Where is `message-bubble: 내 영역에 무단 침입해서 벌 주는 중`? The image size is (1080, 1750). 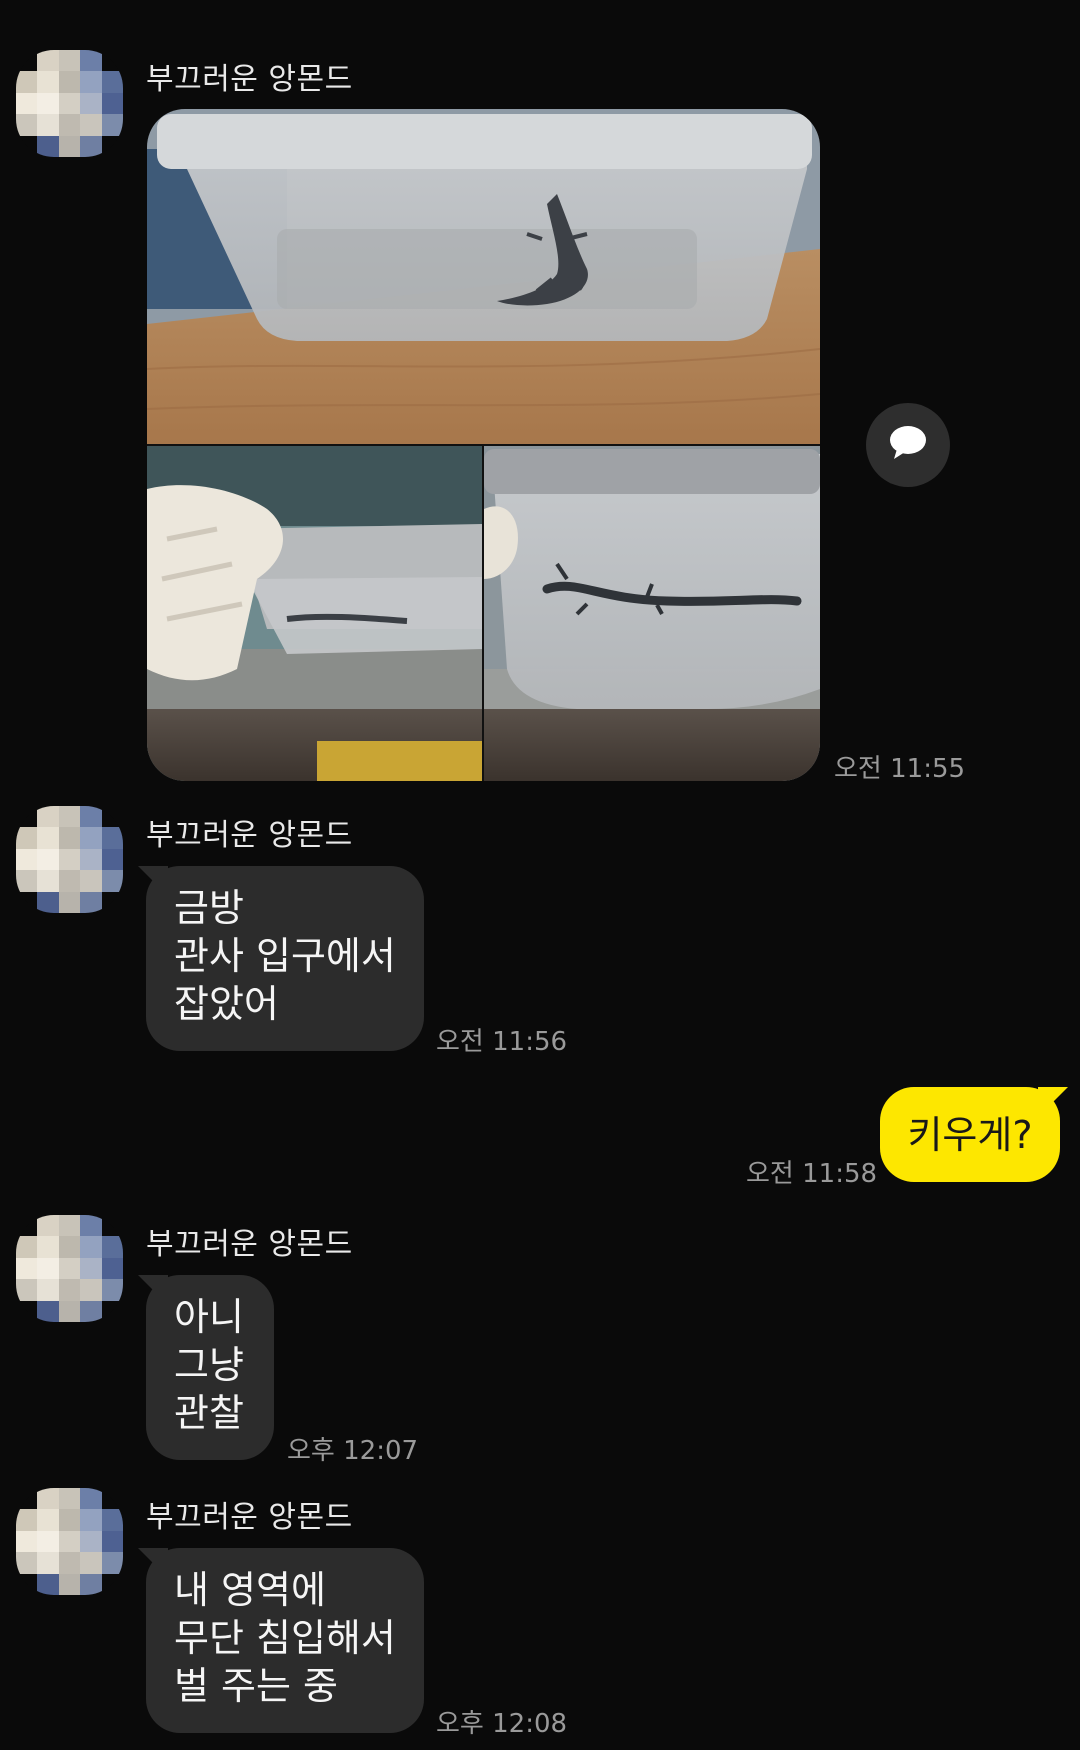
message-bubble: 내 영역에 무단 침입해서 벌 주는 중 is located at coordinates (285, 1640).